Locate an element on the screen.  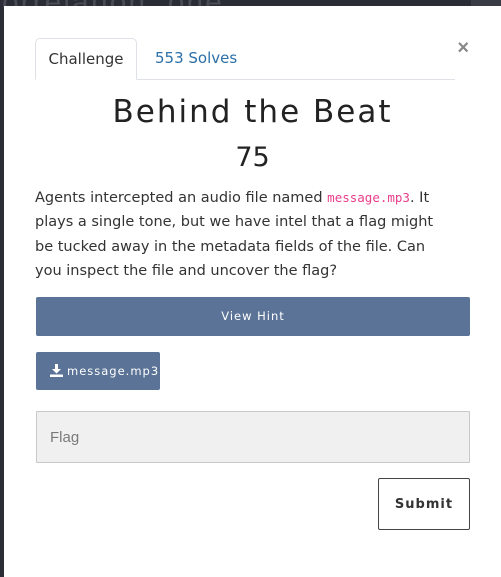
view-hint-button: View Hint is located at coordinates (253, 316).